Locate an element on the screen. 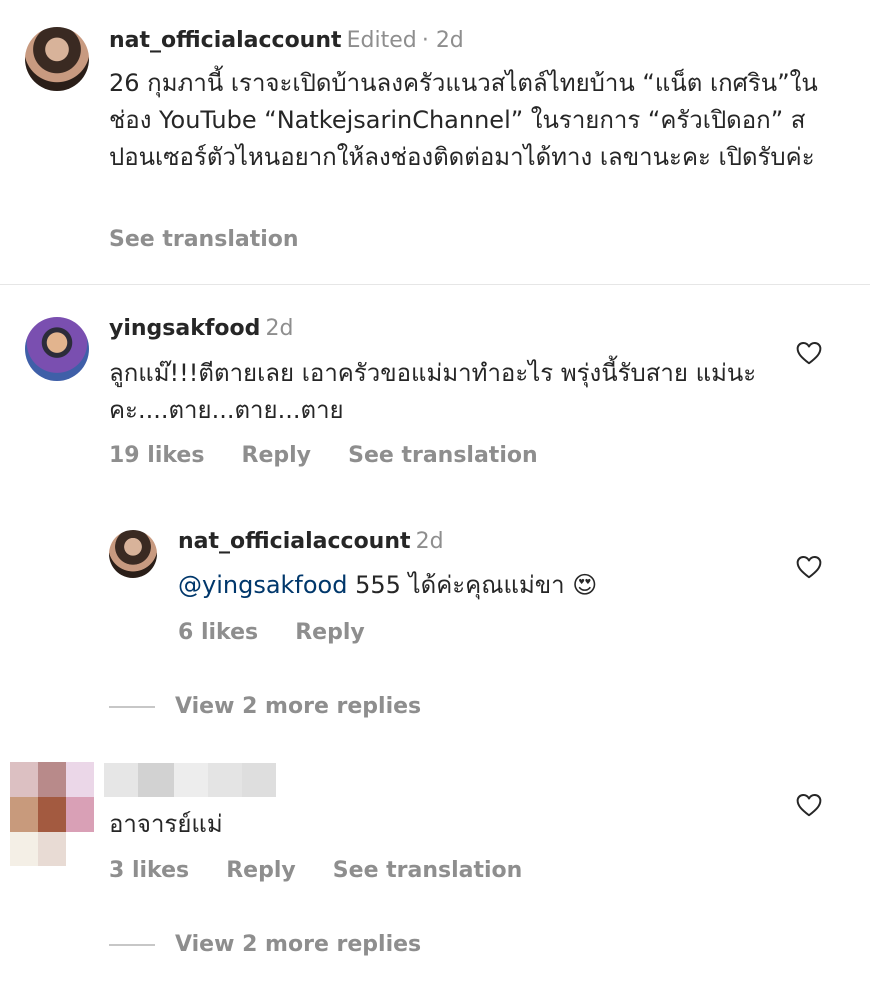 The image size is (870, 984). comment-header: nat_officialaccount Edited · 2d is located at coordinates (286, 40).